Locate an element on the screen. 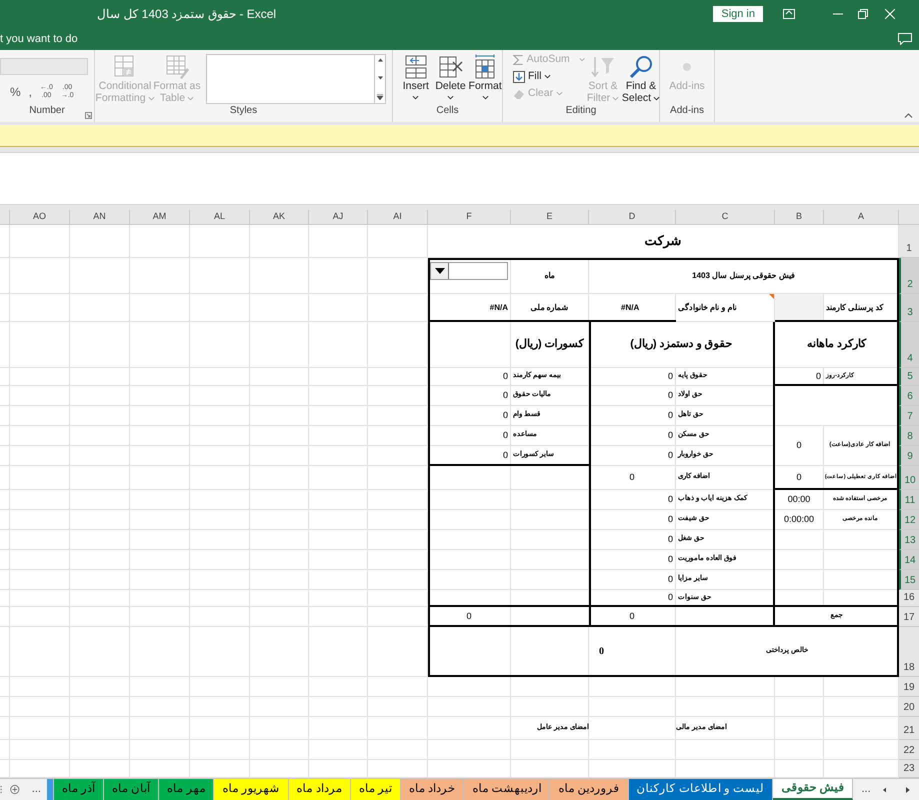 The width and height of the screenshot is (919, 800). number-format-button: , is located at coordinates (30, 92).